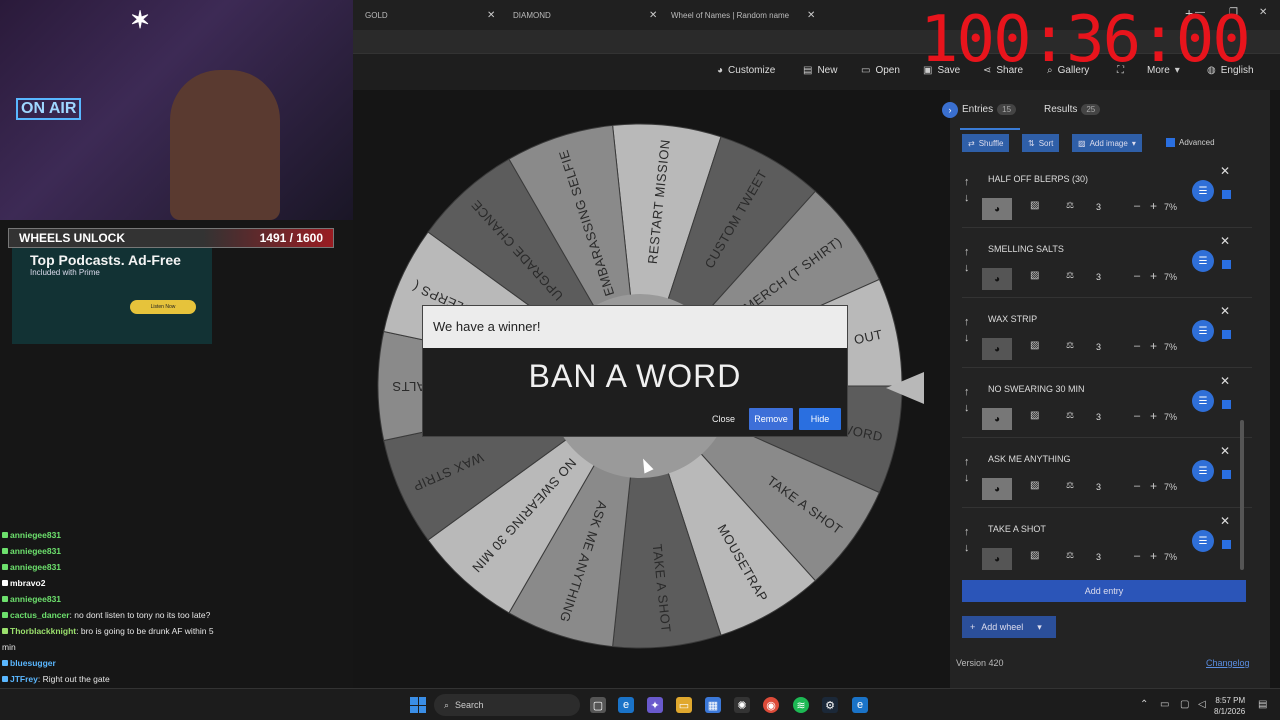  What do you see at coordinates (1229, 706) in the screenshot?
I see `taskbar-clock: 8:57 PM 8/1/2026` at bounding box center [1229, 706].